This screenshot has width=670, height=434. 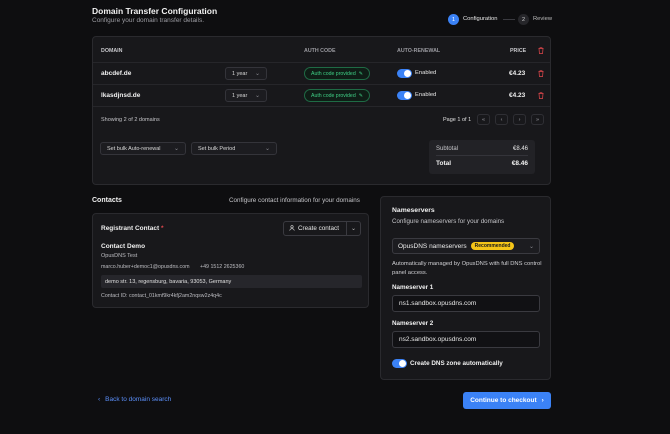 I want to click on create-contact-group: Create contact ⌄, so click(x=322, y=228).